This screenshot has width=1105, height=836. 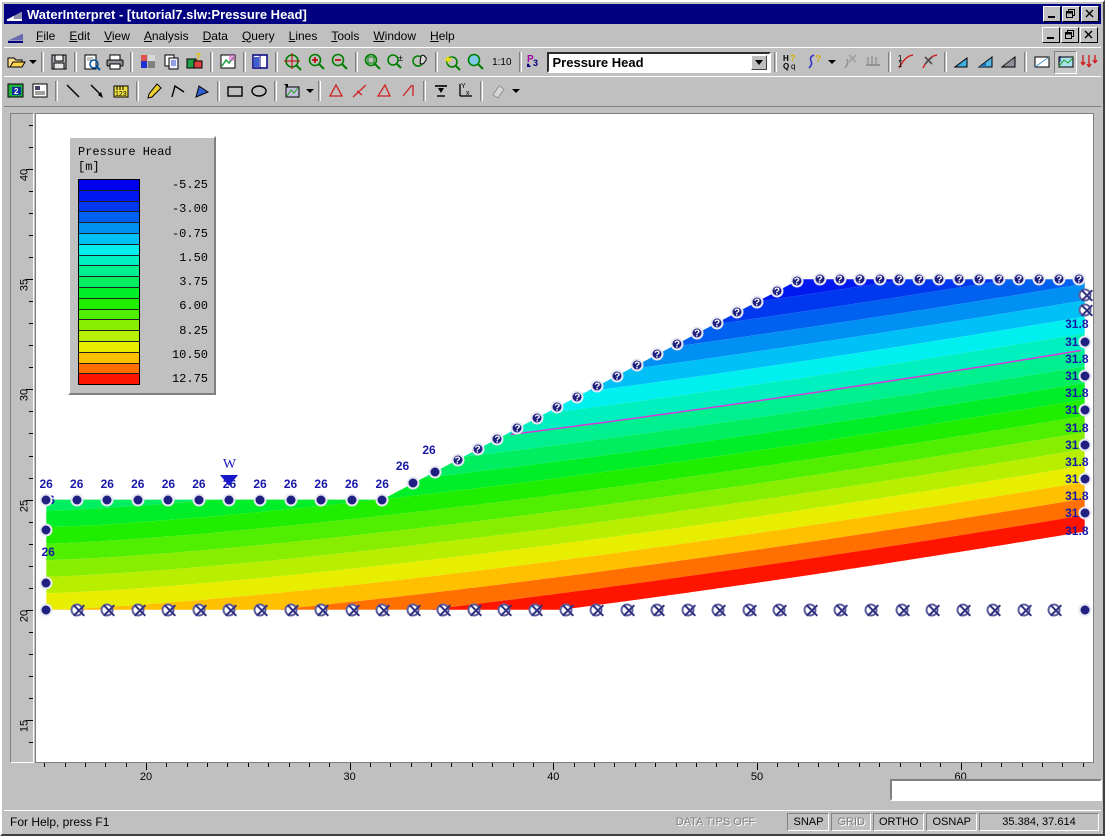 What do you see at coordinates (1065, 62) in the screenshot?
I see `draw-color-map-icon: I` at bounding box center [1065, 62].